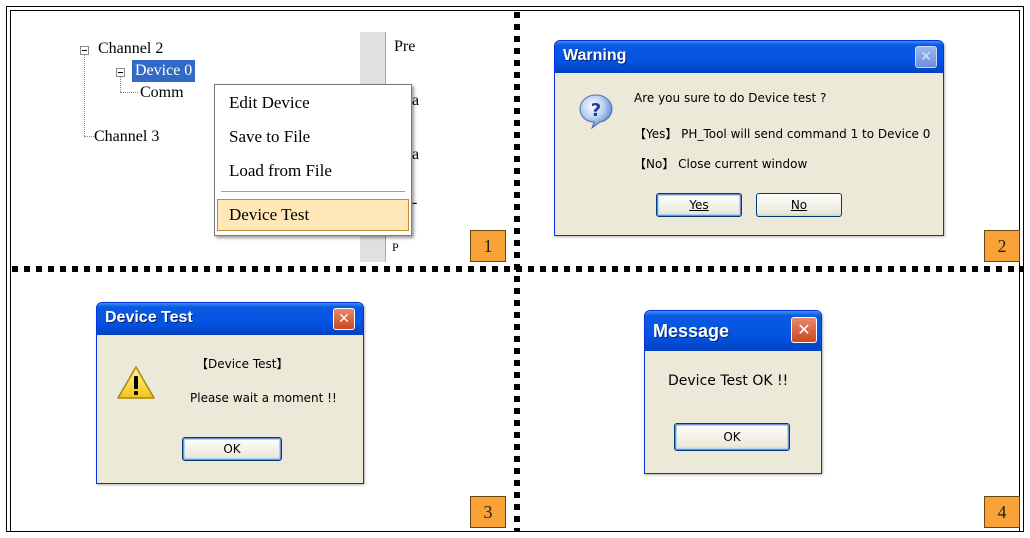 The height and width of the screenshot is (538, 1030). I want to click on right-pane-fragment: -, so click(415, 202).